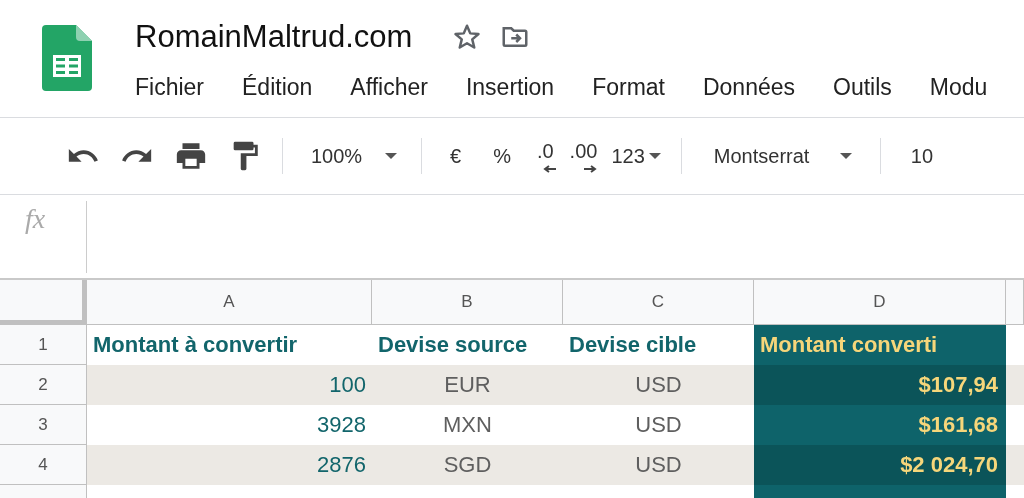 Image resolution: width=1024 pixels, height=498 pixels. Describe the element at coordinates (229, 465) in the screenshot. I see `table-cell: 2876` at that location.